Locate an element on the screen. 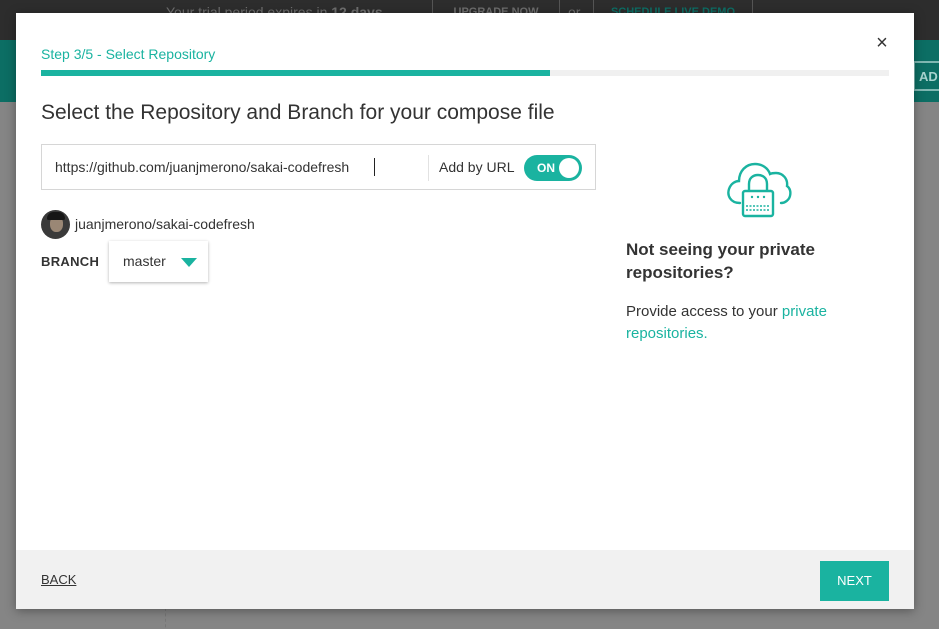  repository-url-field: Add by URL ON is located at coordinates (318, 167).